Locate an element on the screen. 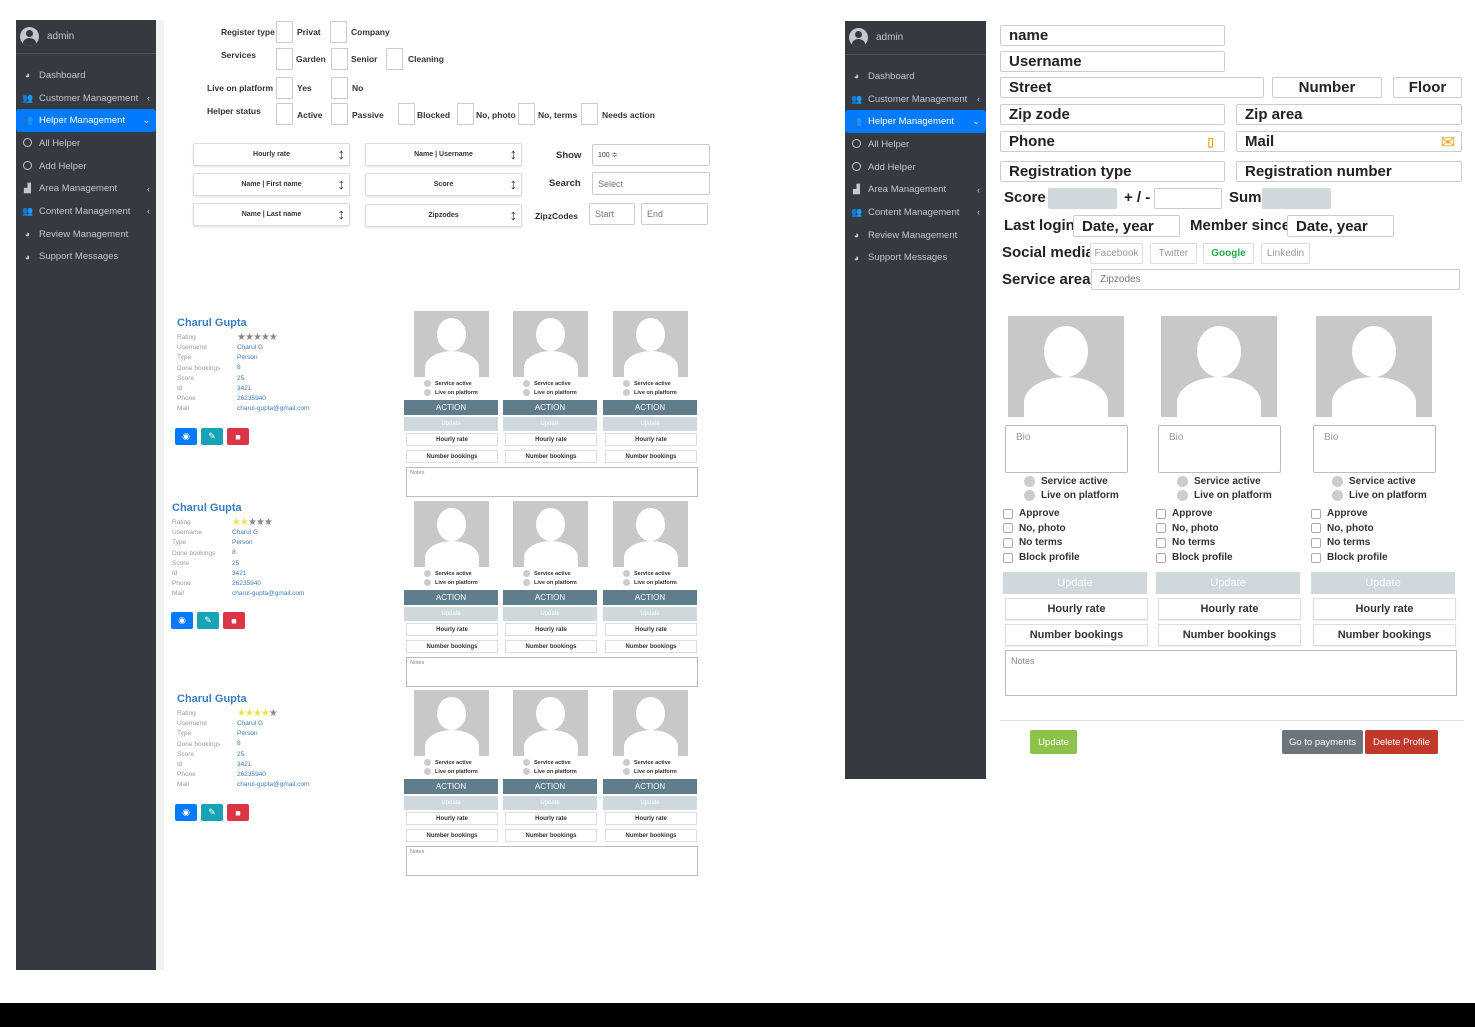 The height and width of the screenshot is (1027, 1475). profile-notes-textarea: Notes is located at coordinates (1231, 673).